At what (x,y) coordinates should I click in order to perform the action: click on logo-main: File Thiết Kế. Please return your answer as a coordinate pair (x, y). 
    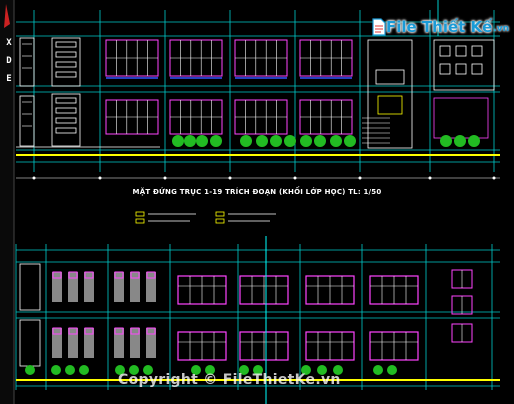
    Looking at the image, I should click on (439, 27).